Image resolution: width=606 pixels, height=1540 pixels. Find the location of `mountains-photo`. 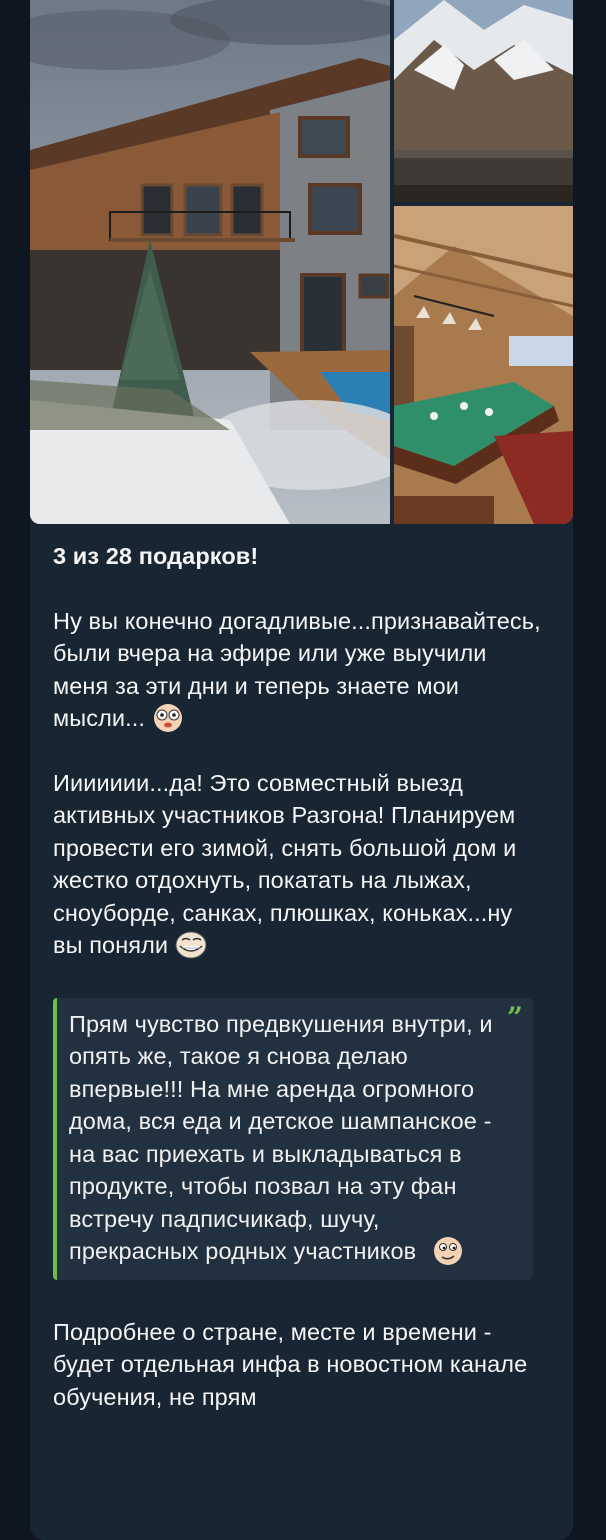

mountains-photo is located at coordinates (483, 101).